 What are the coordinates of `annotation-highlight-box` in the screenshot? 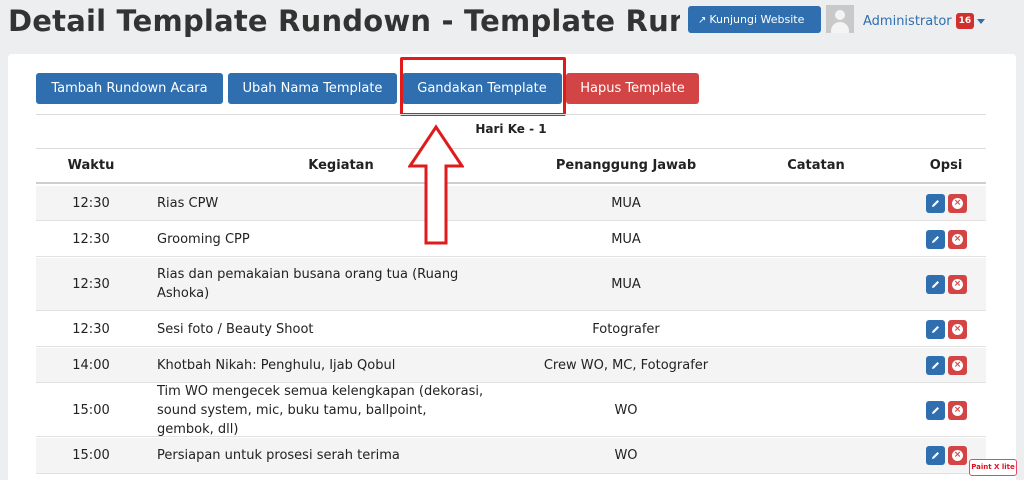 It's located at (483, 86).